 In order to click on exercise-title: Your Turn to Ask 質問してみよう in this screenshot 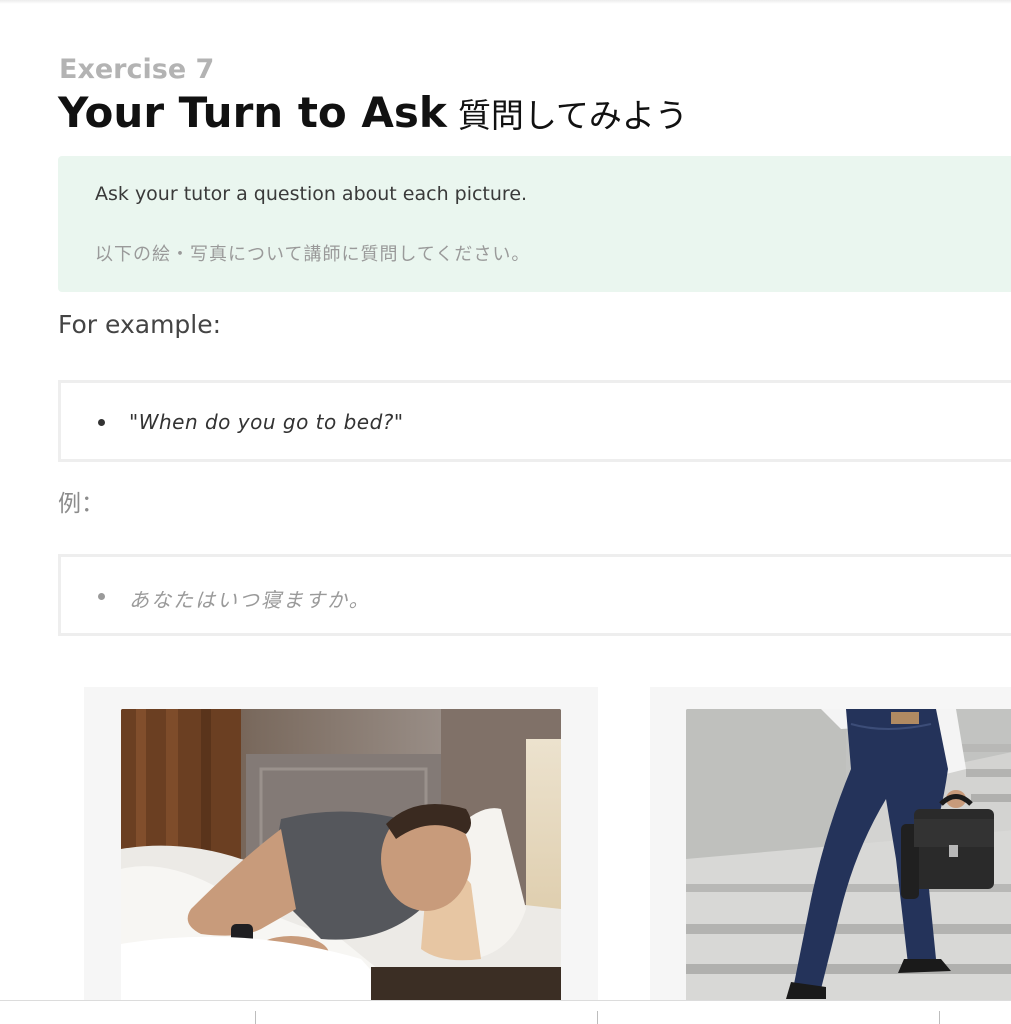, I will do `click(373, 112)`.